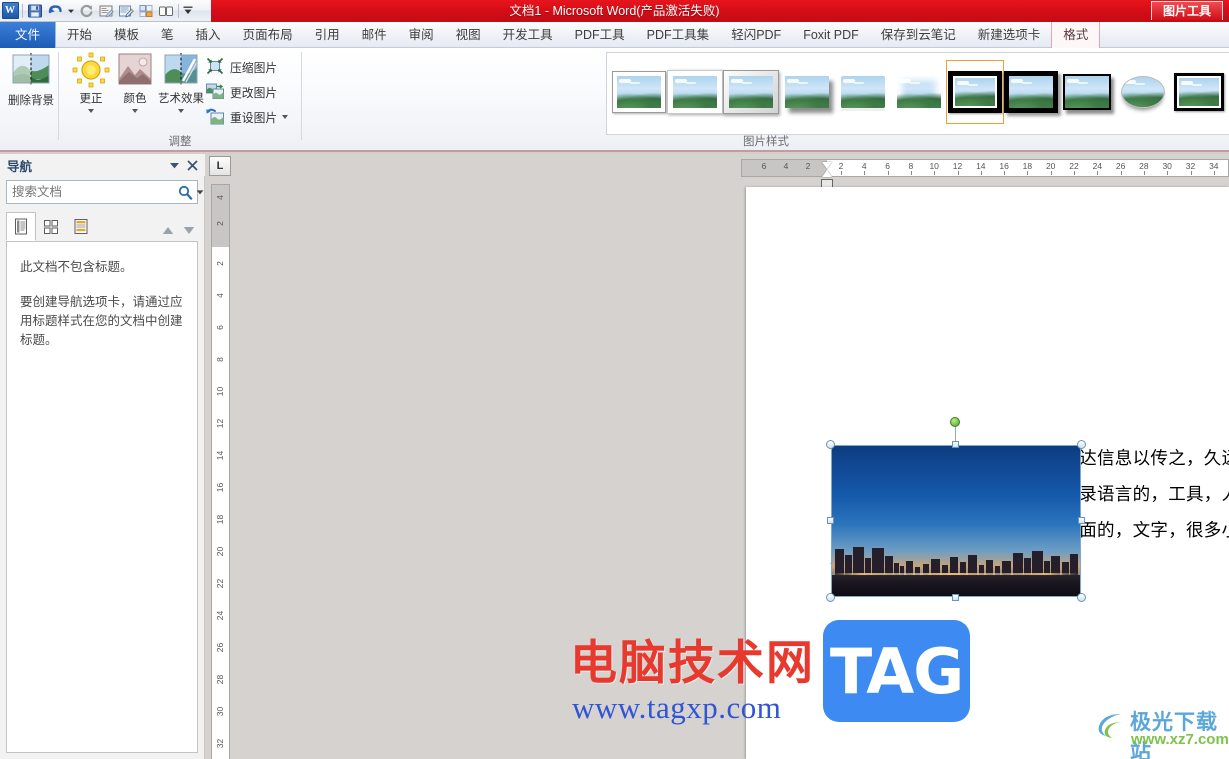 This screenshot has height=759, width=1229. Describe the element at coordinates (10, 11) in the screenshot. I see `word-logo-icon: W` at that location.